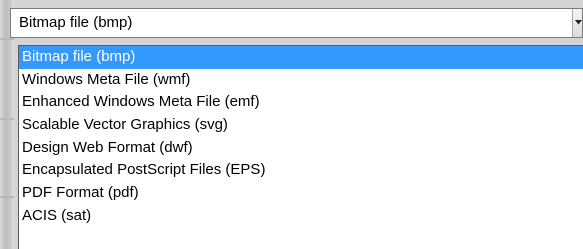 Image resolution: width=583 pixels, height=249 pixels. Describe the element at coordinates (301, 193) in the screenshot. I see `option-pdf-format: PDF Format (pdf)` at that location.